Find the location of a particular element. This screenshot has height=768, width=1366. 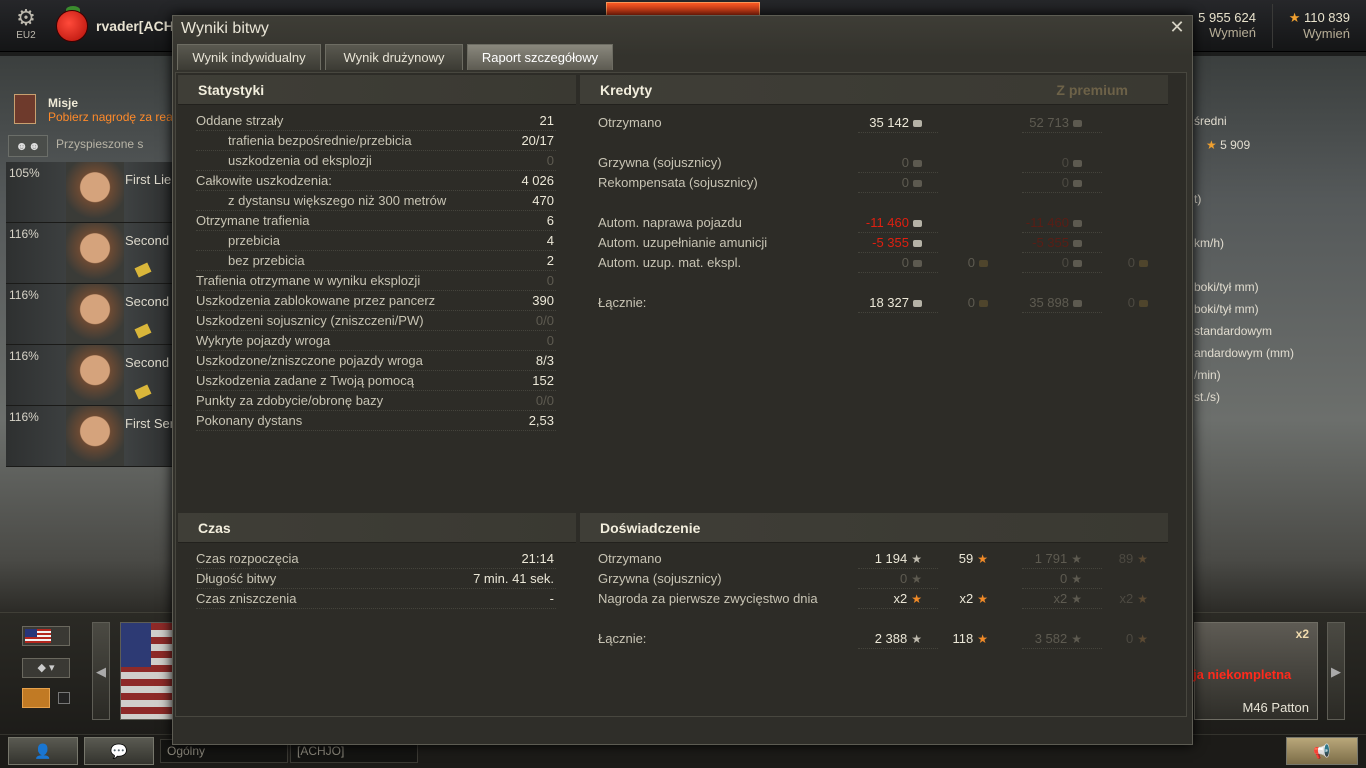

experience-amount: x2 is located at coordinates (1126, 598).